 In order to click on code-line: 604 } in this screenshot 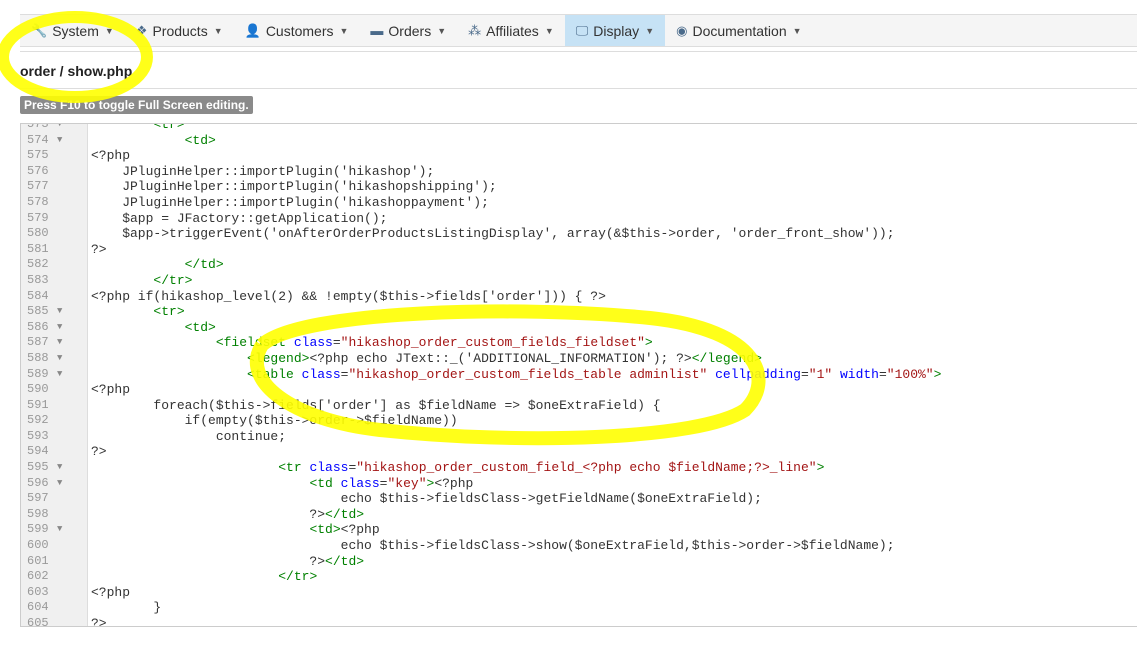, I will do `click(579, 608)`.